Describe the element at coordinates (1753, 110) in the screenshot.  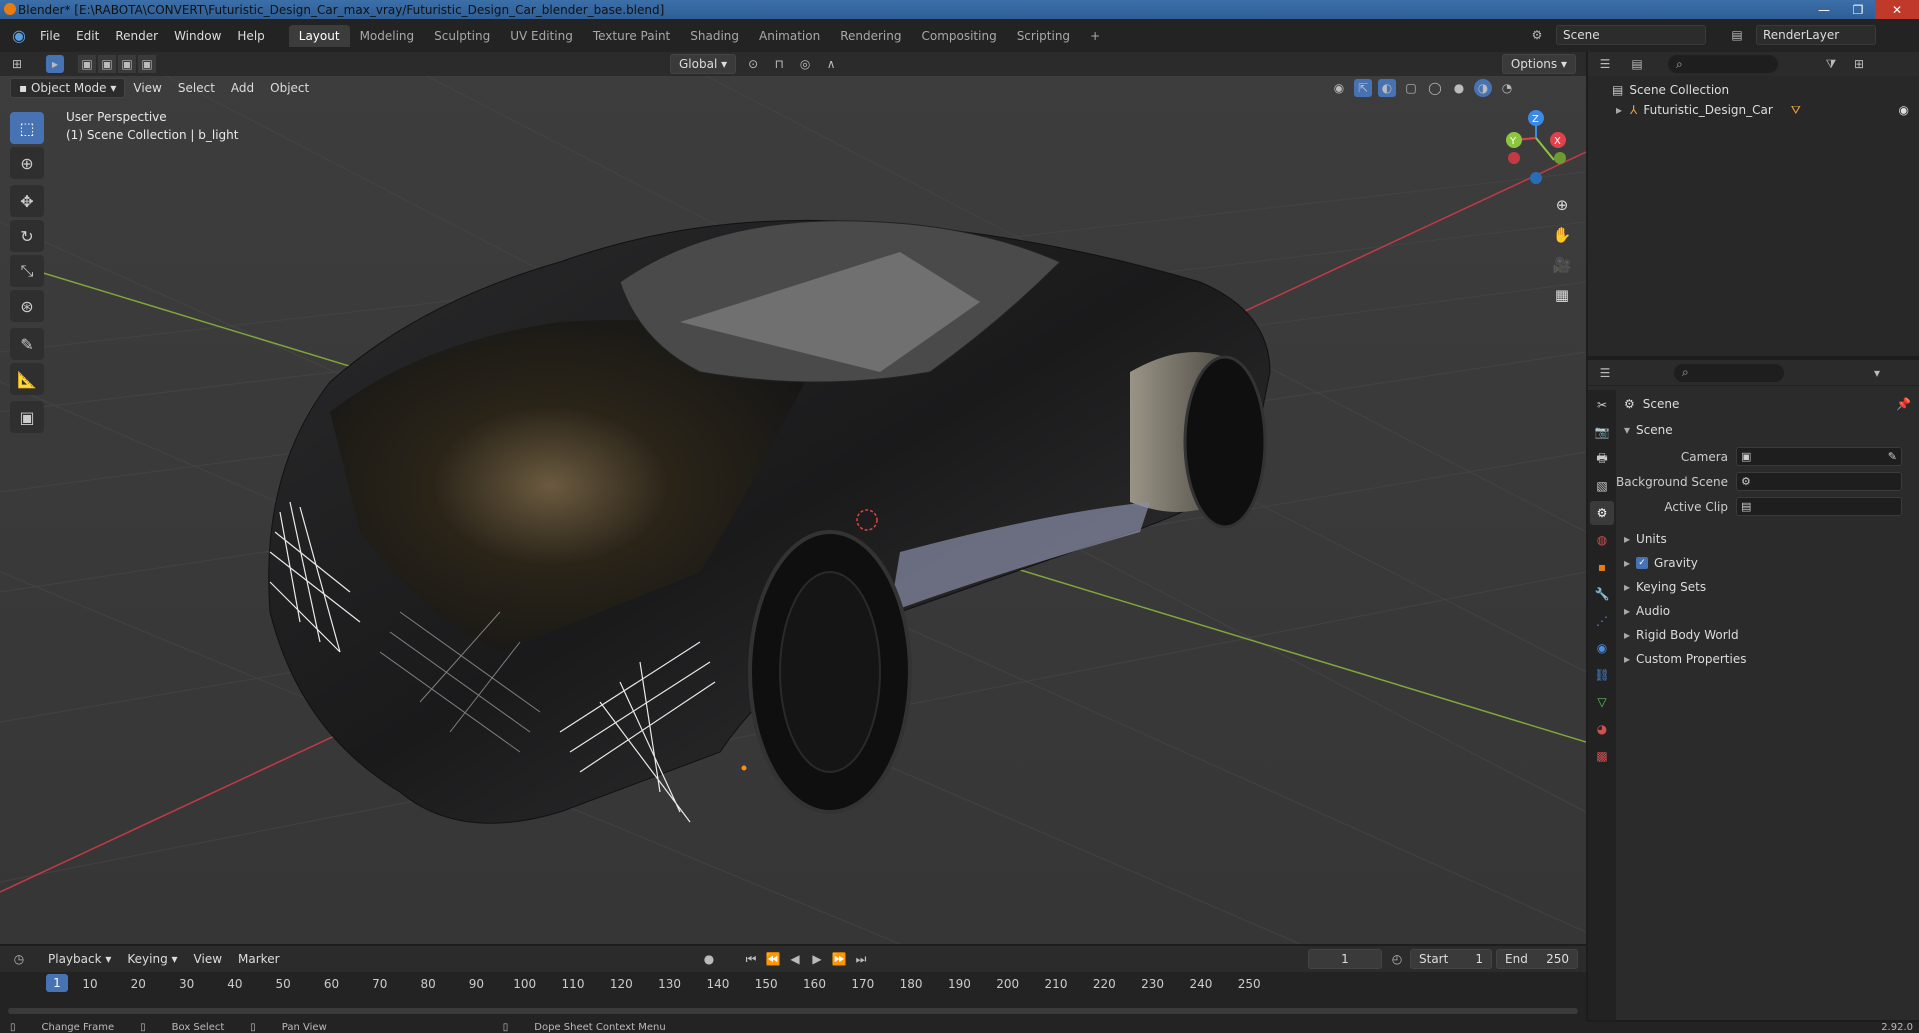
I see `outliner-item-row: ▸ ⅄ Futuristic_Design_Car ⛛ ◉` at that location.